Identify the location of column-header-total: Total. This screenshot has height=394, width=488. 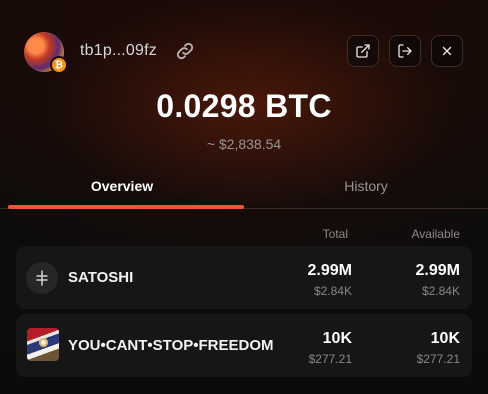
(335, 234).